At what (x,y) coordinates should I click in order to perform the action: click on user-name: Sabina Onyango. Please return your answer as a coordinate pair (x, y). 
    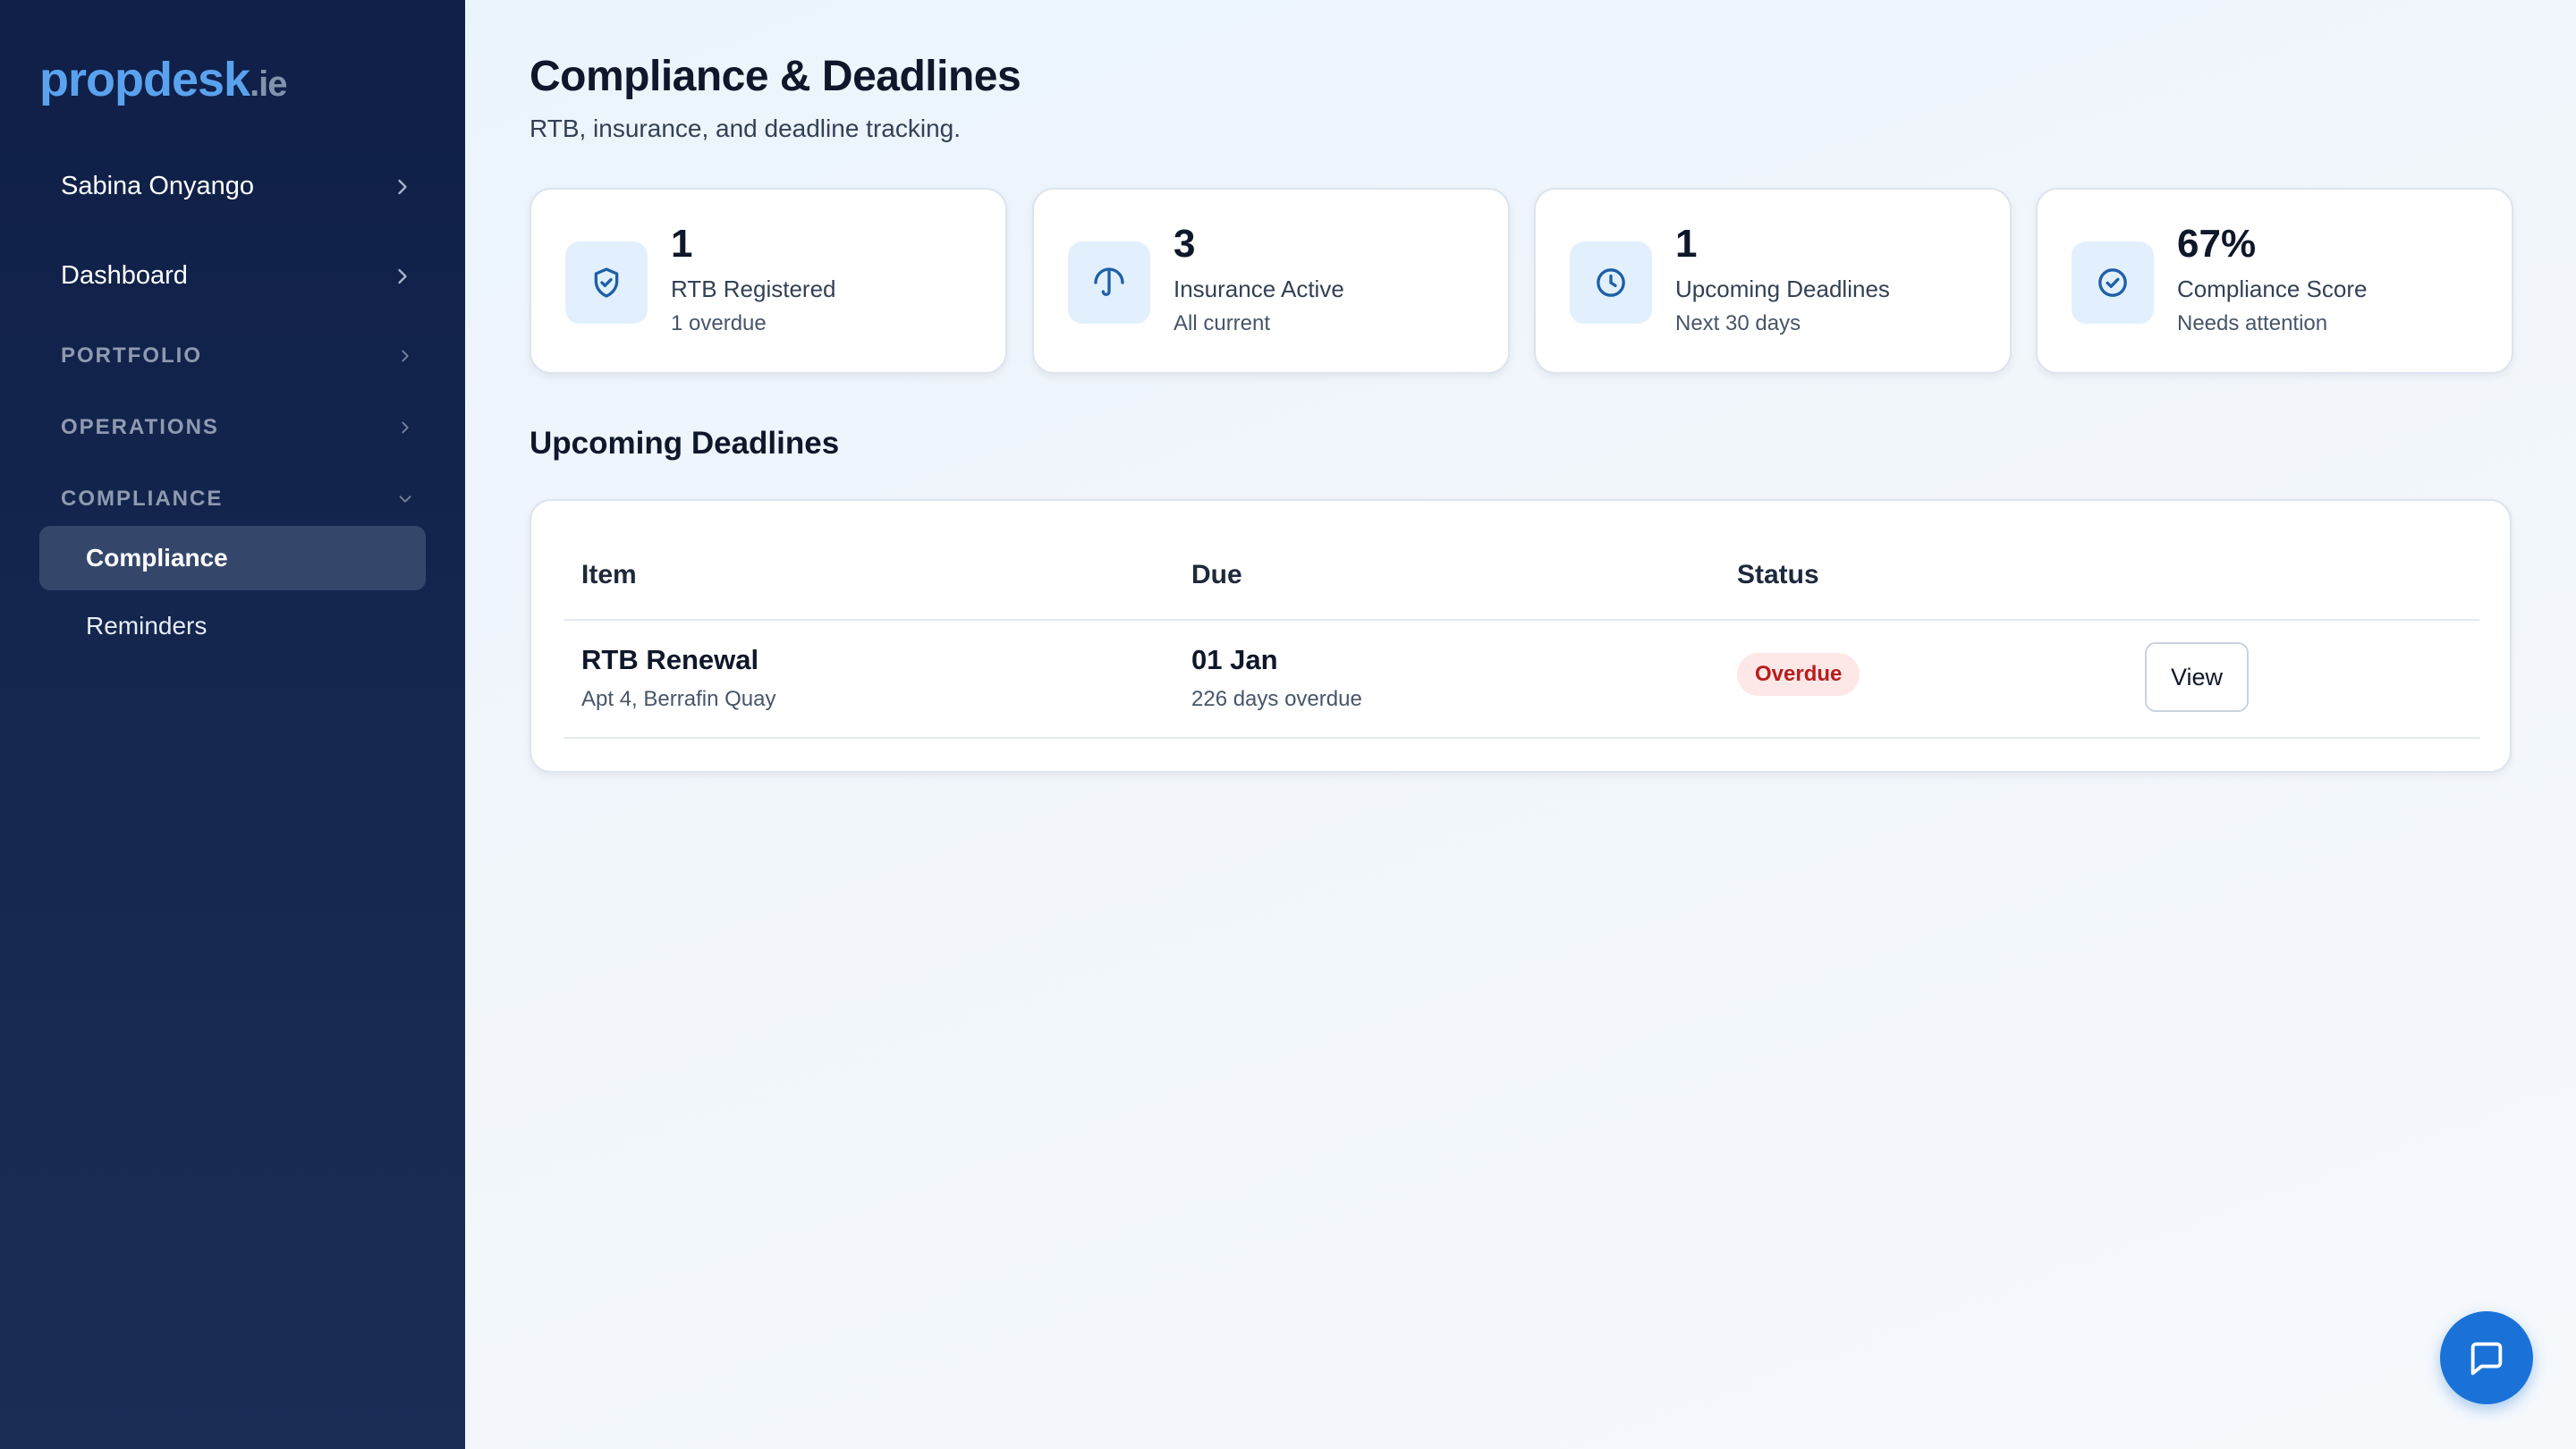
    Looking at the image, I should click on (158, 186).